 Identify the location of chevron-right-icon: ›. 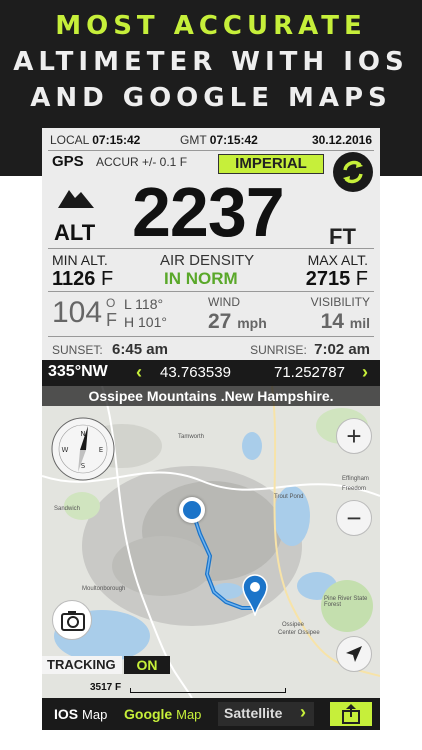
(303, 712).